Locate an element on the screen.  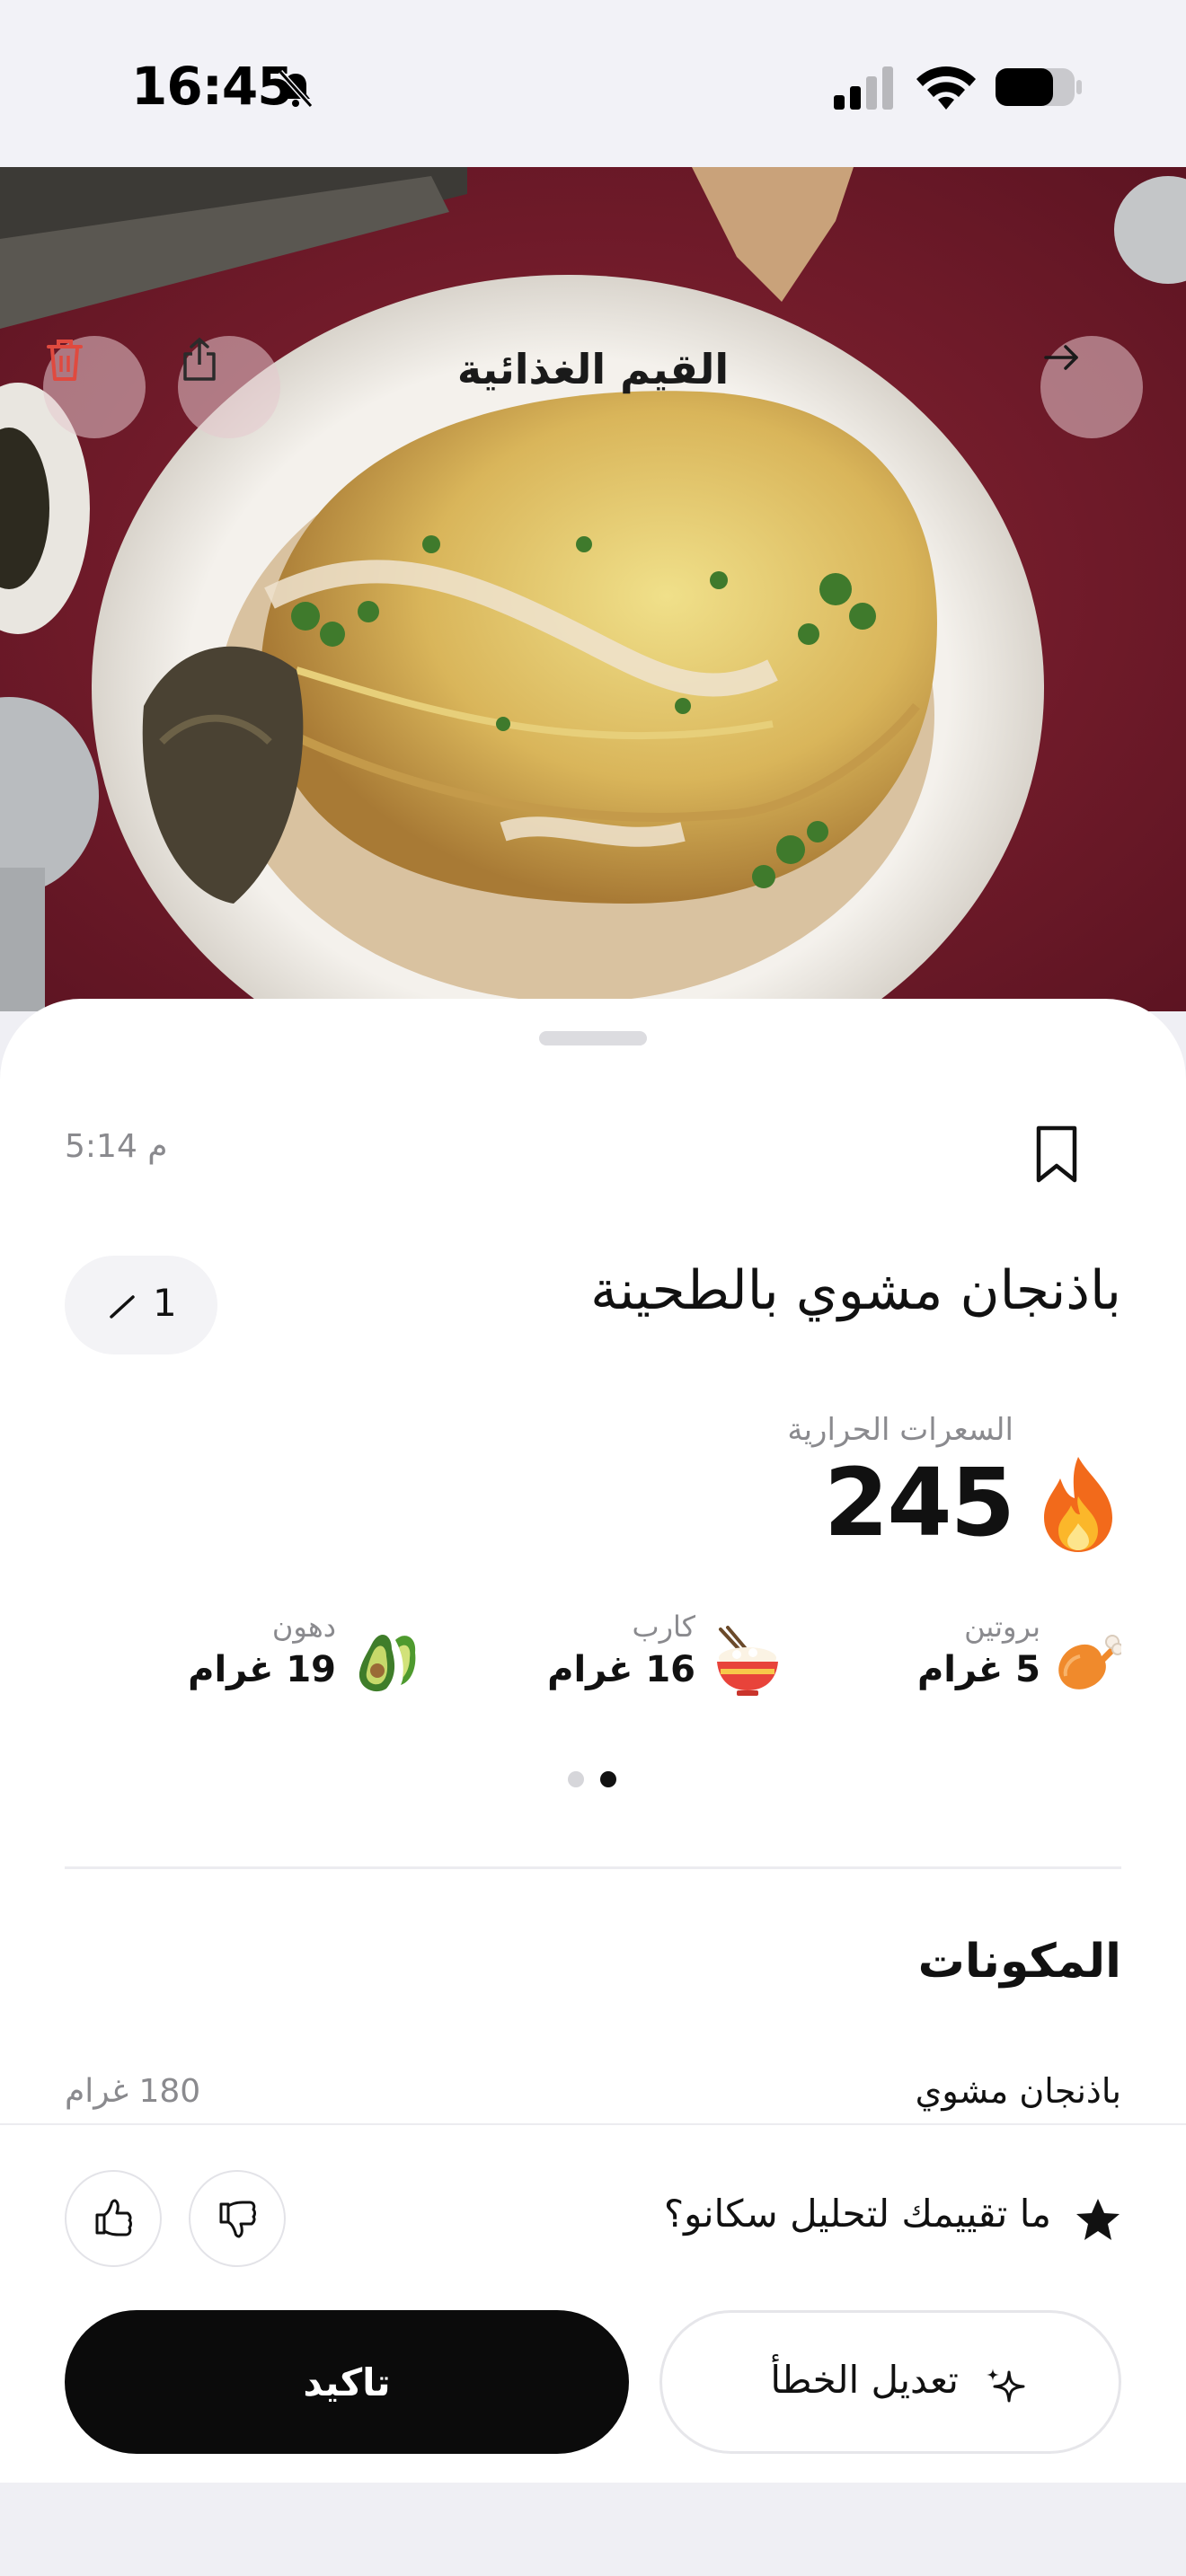
star-icon is located at coordinates (1098, 2219).